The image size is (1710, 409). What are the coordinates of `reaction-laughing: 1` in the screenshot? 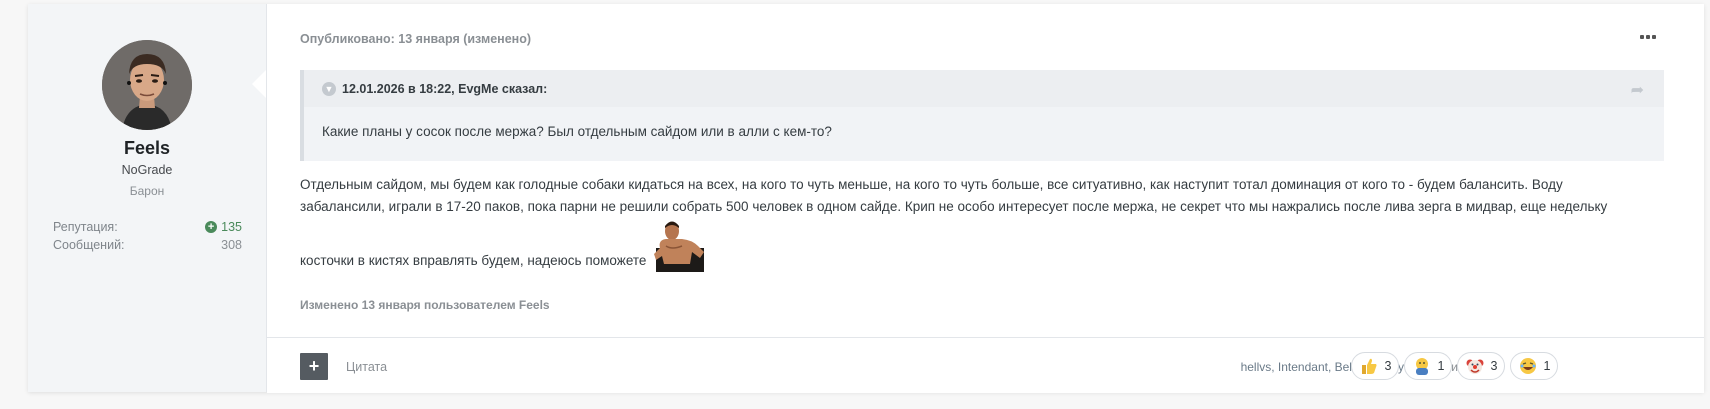 It's located at (1534, 366).